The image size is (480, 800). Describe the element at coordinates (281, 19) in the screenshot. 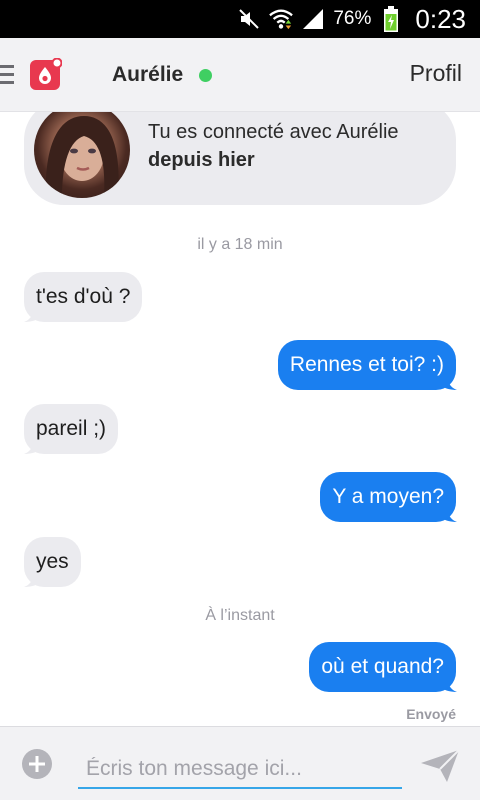

I see `wifi-icon` at that location.